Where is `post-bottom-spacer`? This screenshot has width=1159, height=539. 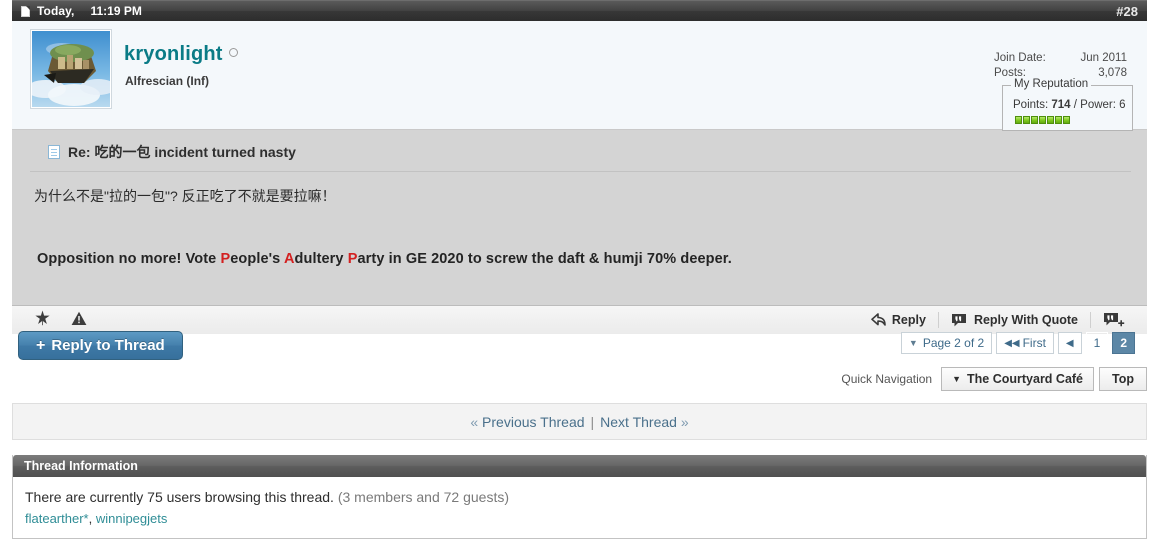
post-bottom-spacer is located at coordinates (579, 286).